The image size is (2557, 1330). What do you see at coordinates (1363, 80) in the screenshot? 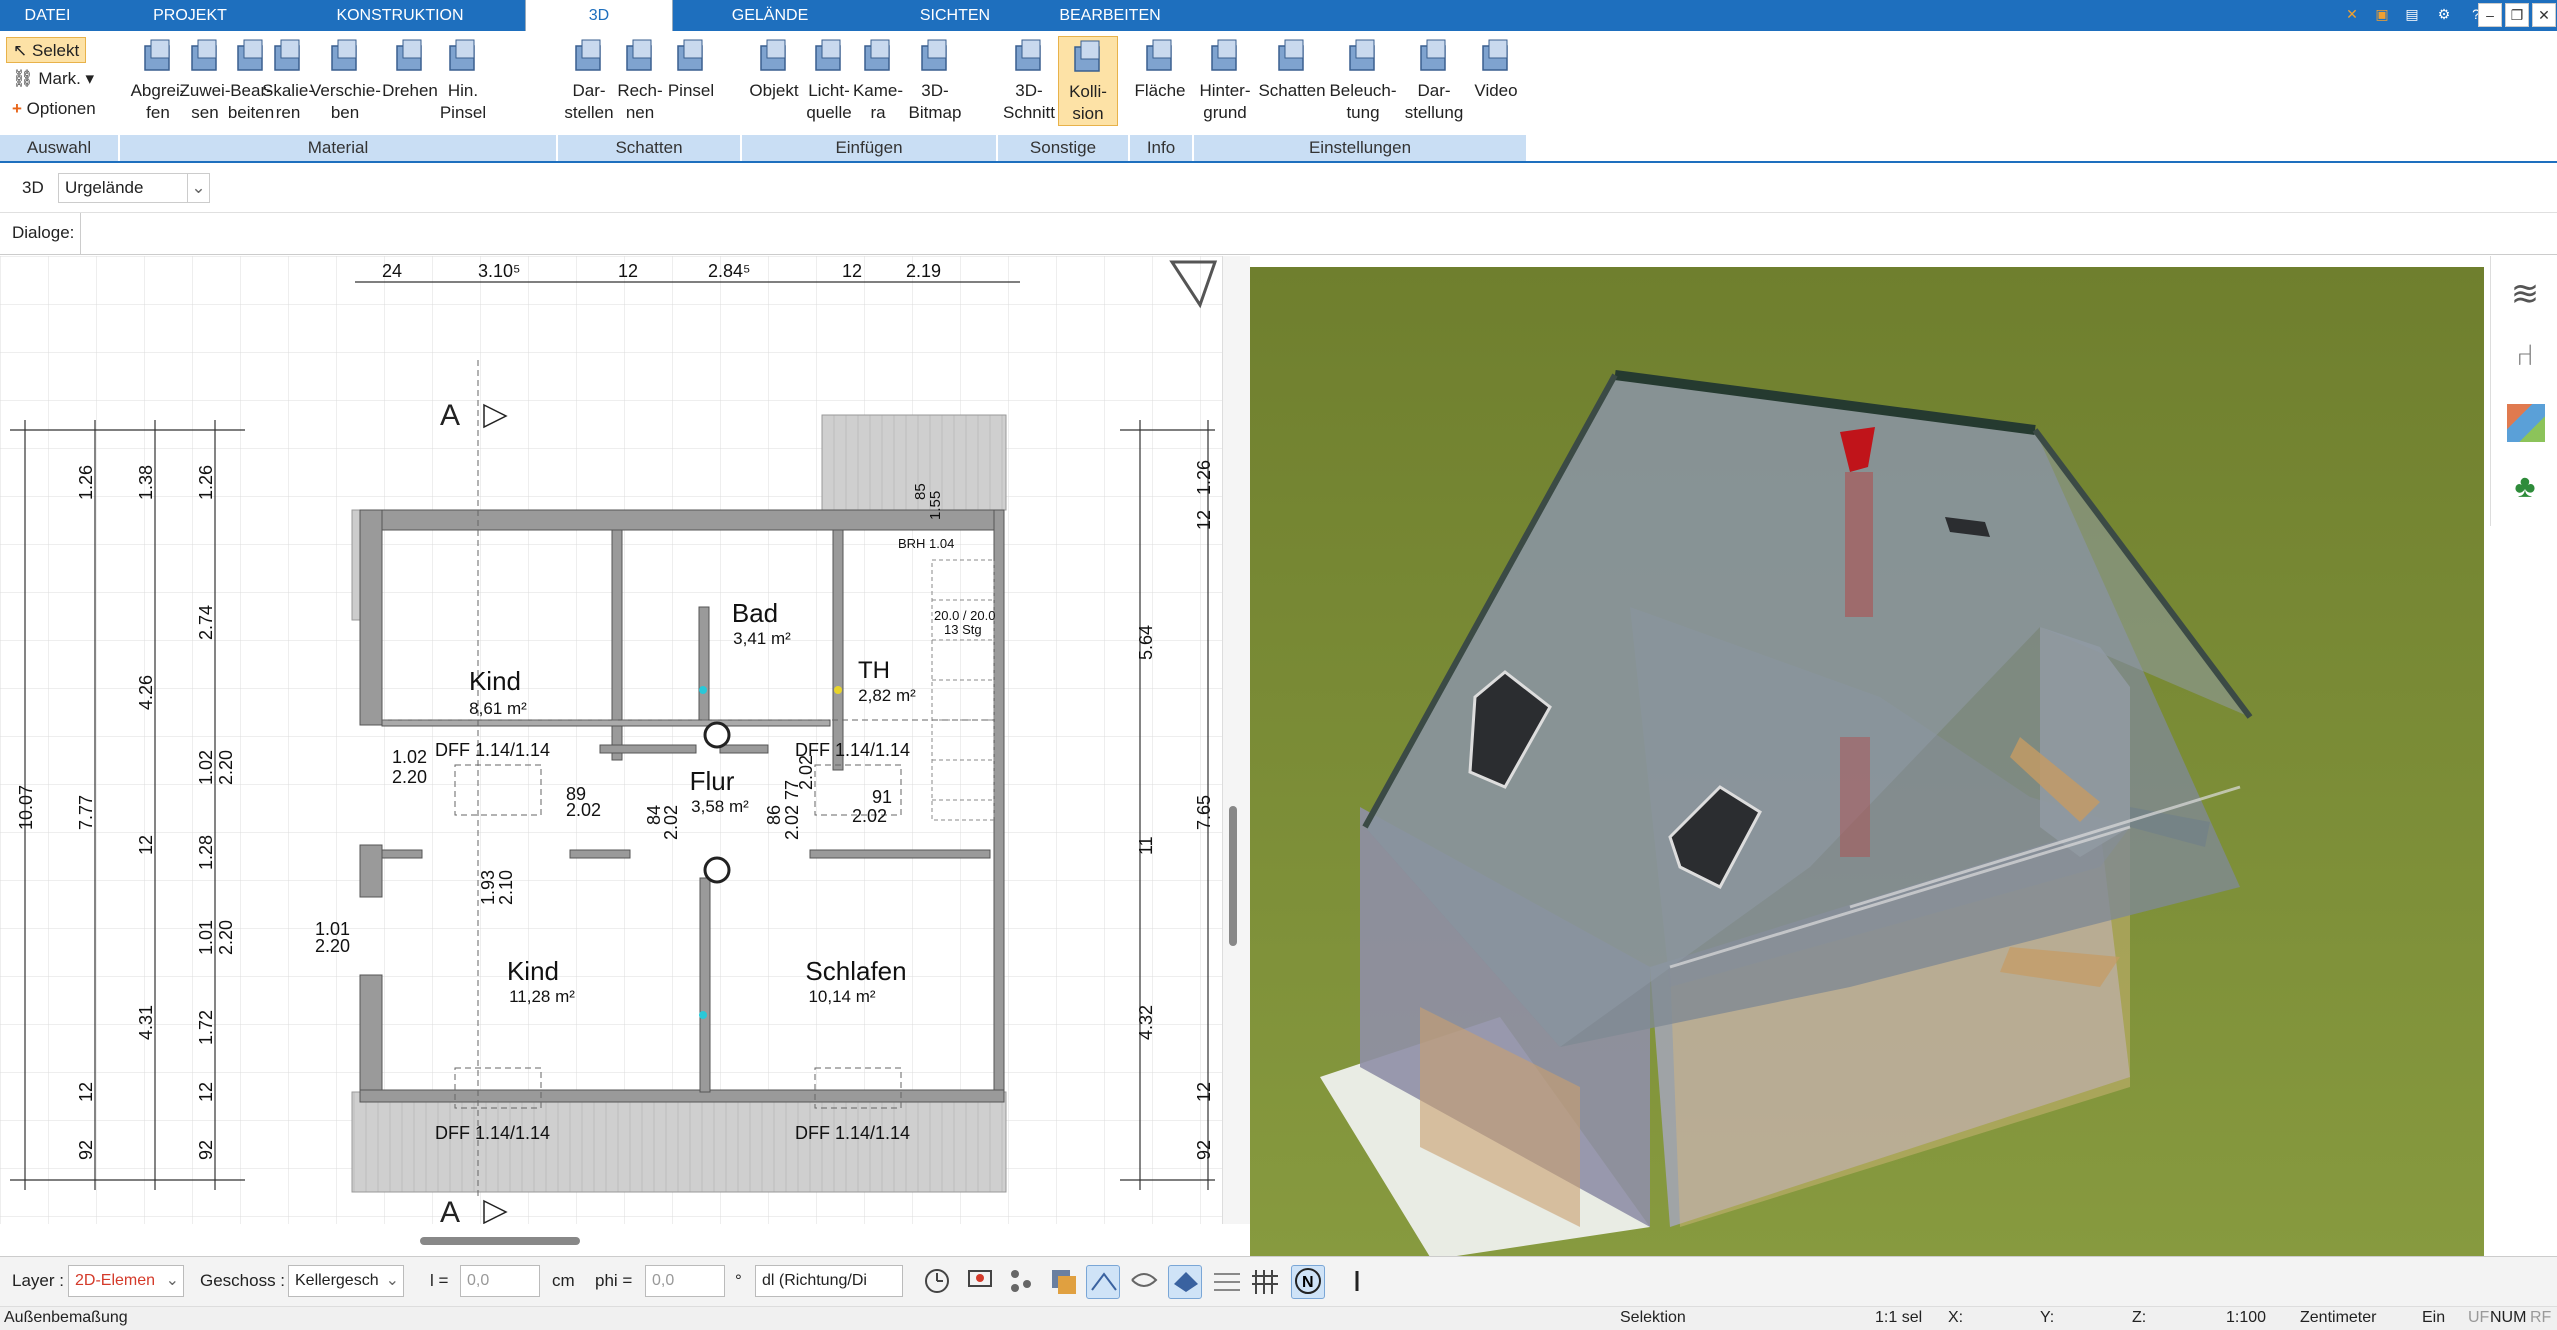
I see `ribbon-button-19: Beleuch-tung` at bounding box center [1363, 80].